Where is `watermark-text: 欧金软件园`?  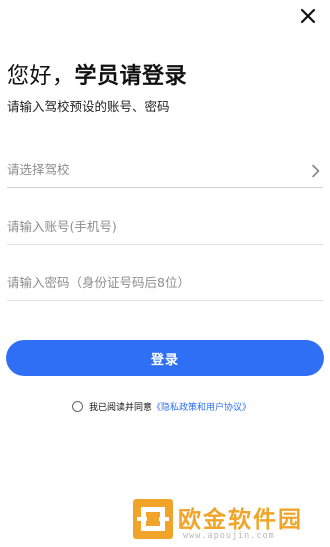 watermark-text: 欧金软件园 is located at coordinates (240, 520).